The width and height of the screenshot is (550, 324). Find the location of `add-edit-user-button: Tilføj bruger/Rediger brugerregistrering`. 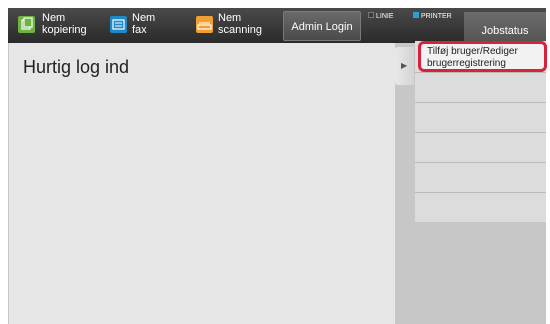

add-edit-user-button: Tilføj bruger/Rediger brugerregistrering is located at coordinates (482, 56).